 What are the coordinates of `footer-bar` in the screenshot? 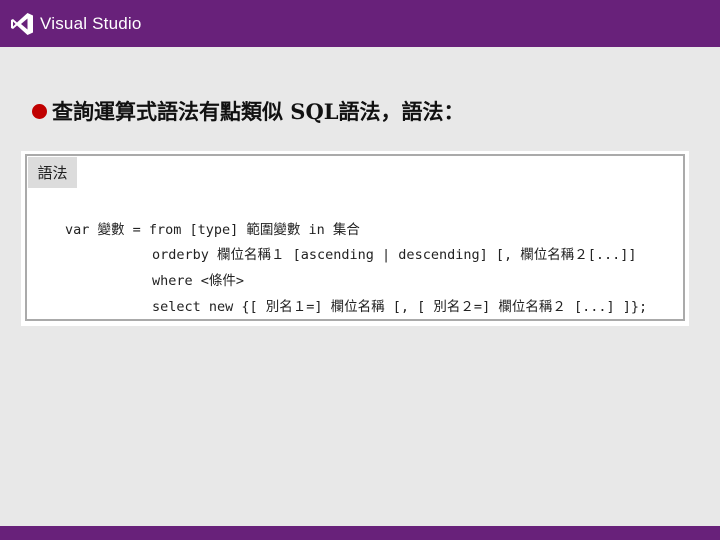 It's located at (360, 533).